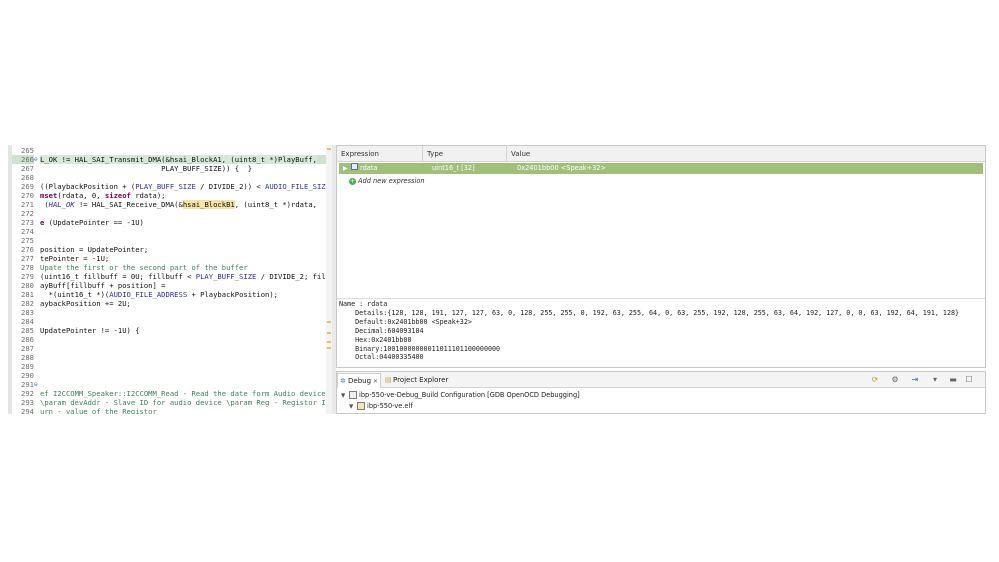 Image resolution: width=999 pixels, height=562 pixels. Describe the element at coordinates (172, 177) in the screenshot. I see `code-line: 268` at that location.